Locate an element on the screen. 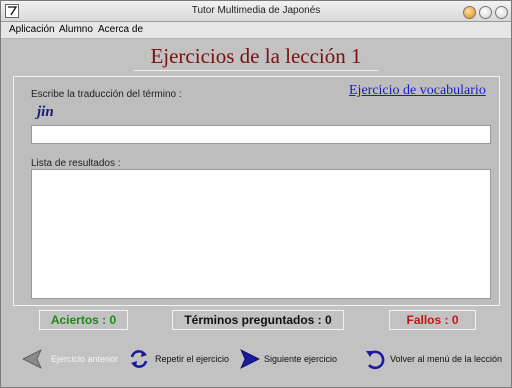  repeat-exercise-label: Repetir el ejercicio is located at coordinates (192, 359).